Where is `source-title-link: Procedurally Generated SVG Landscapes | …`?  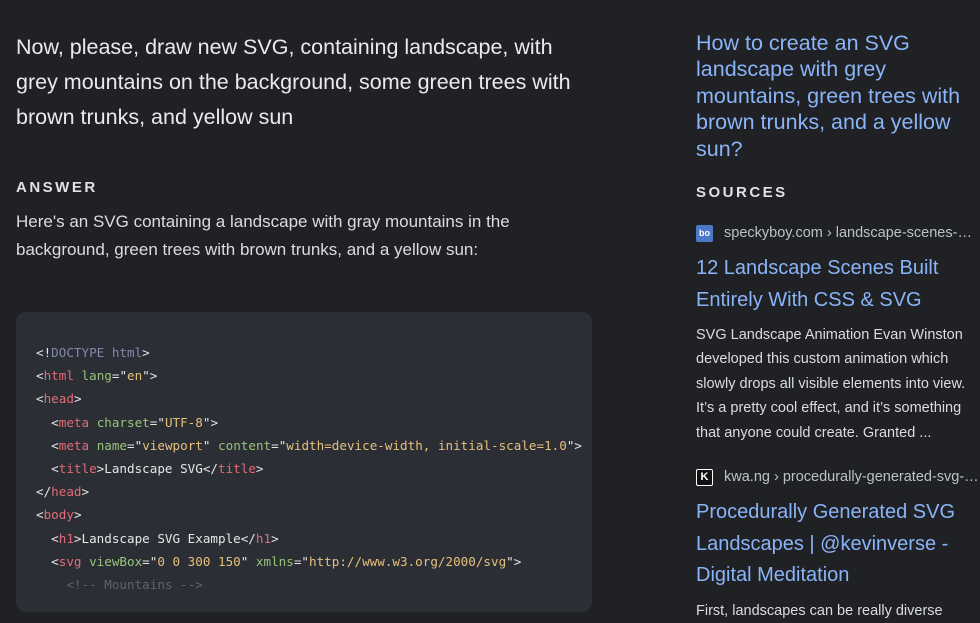 source-title-link: Procedurally Generated SVG Landscapes | … is located at coordinates (838, 544).